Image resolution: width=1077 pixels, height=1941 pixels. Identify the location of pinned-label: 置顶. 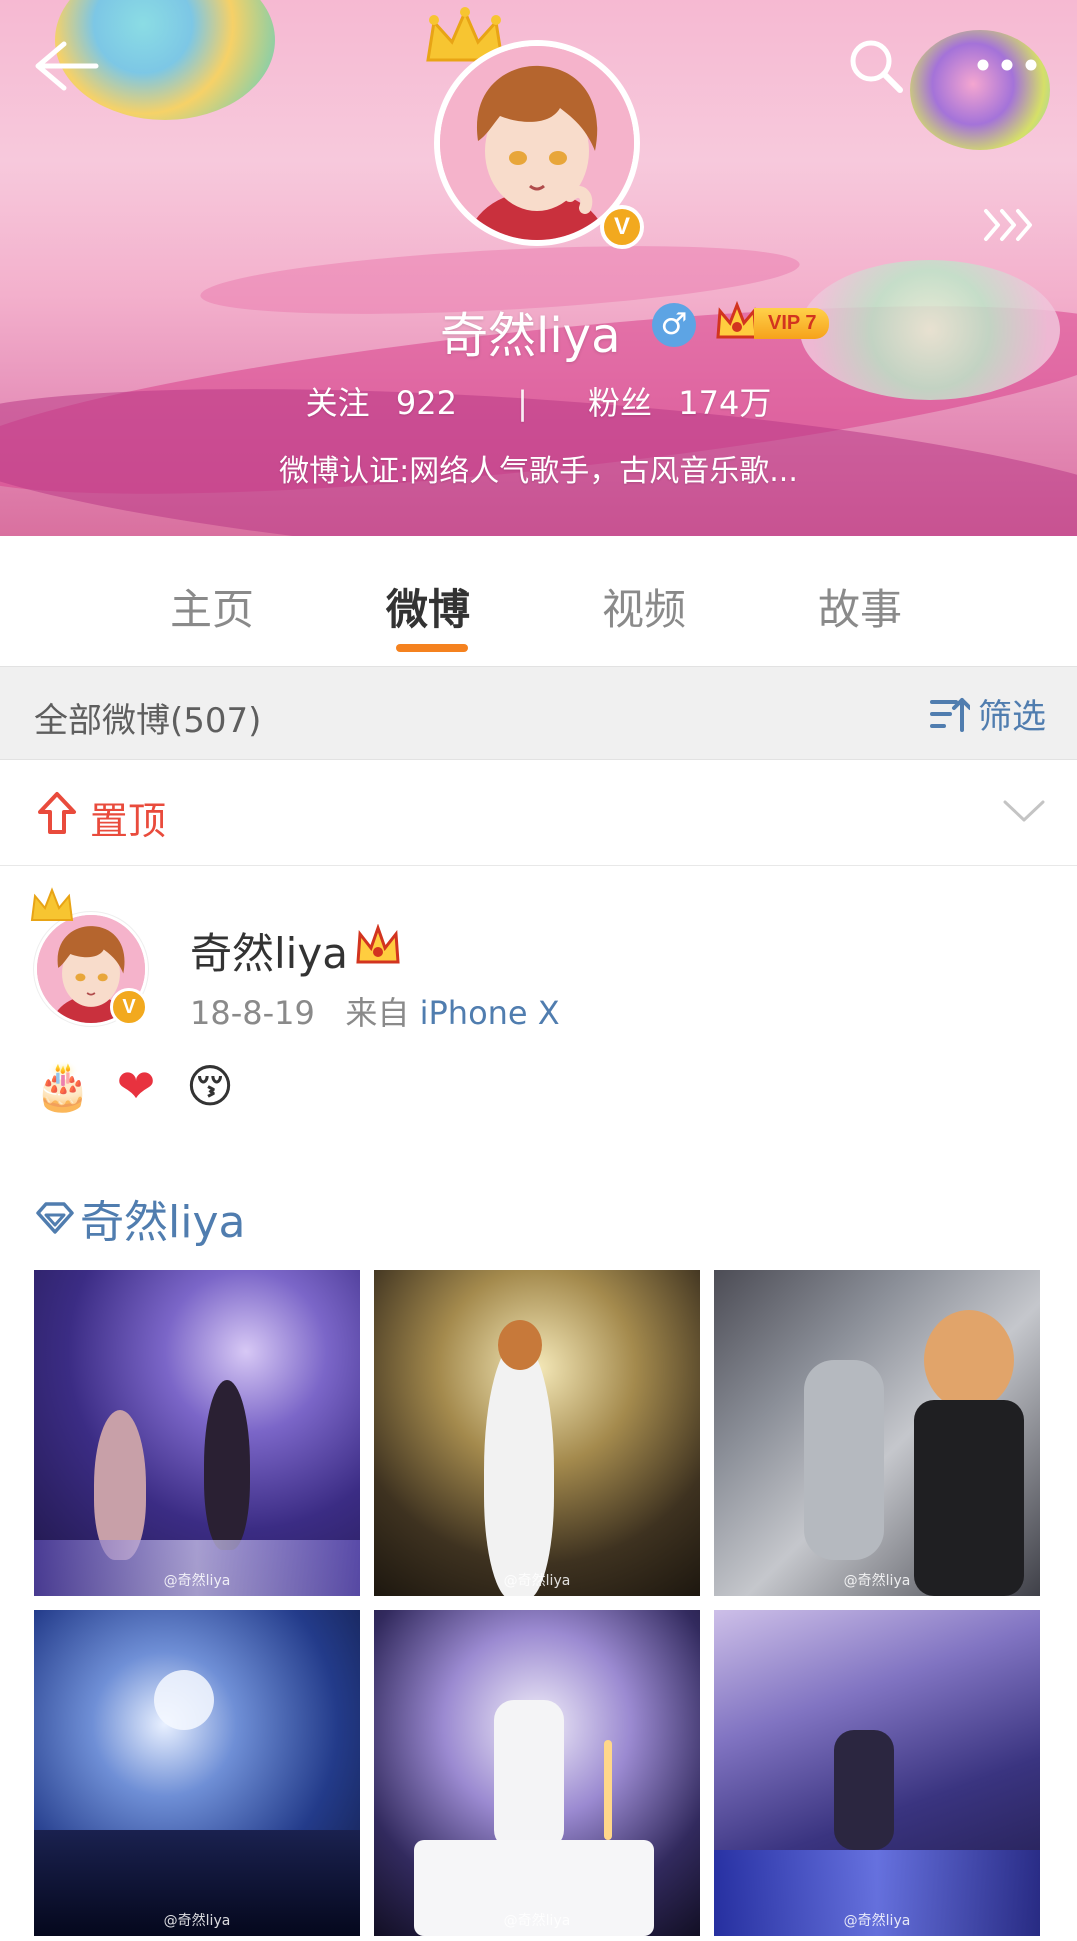
(128, 821).